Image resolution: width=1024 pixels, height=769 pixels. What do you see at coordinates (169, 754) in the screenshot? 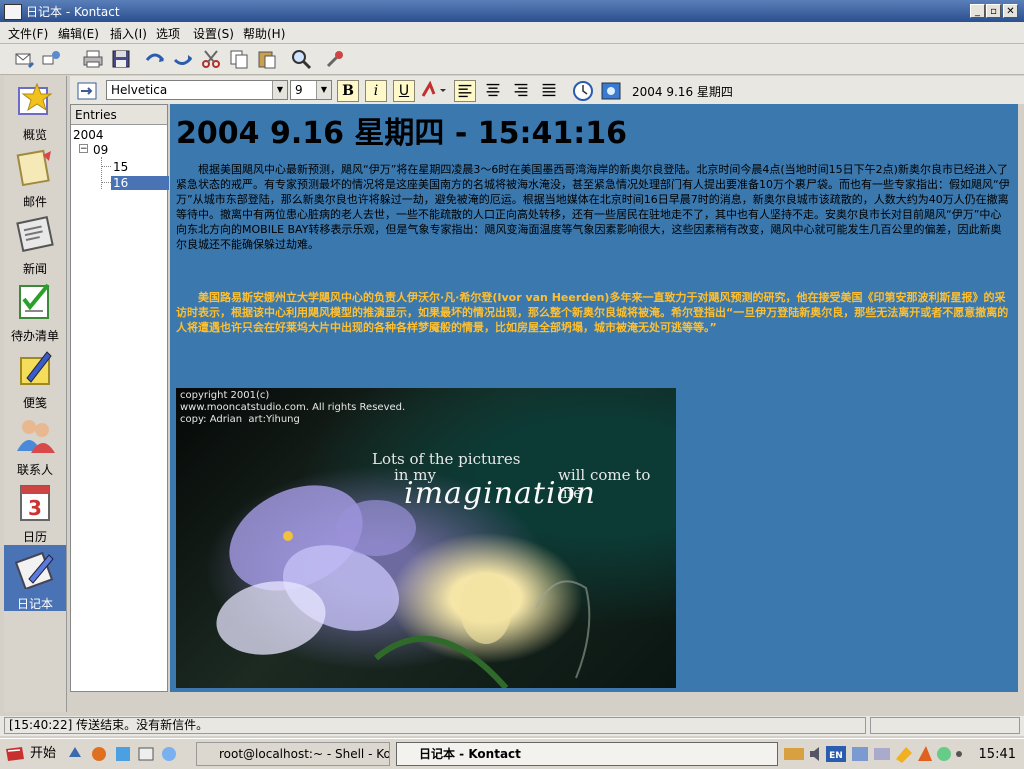
I see `help-icon` at bounding box center [169, 754].